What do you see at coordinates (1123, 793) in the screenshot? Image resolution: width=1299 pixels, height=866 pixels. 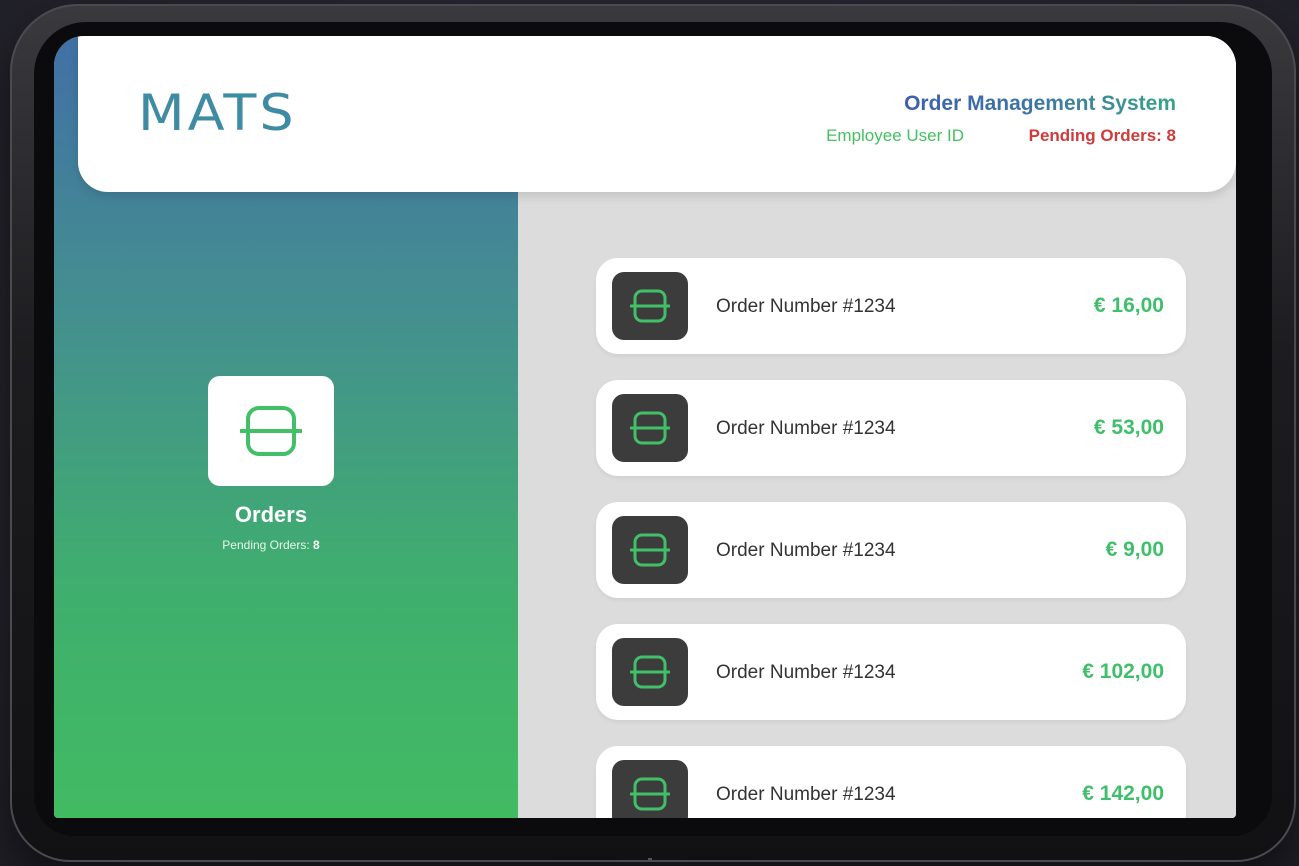 I see `order-price: € 142,00` at bounding box center [1123, 793].